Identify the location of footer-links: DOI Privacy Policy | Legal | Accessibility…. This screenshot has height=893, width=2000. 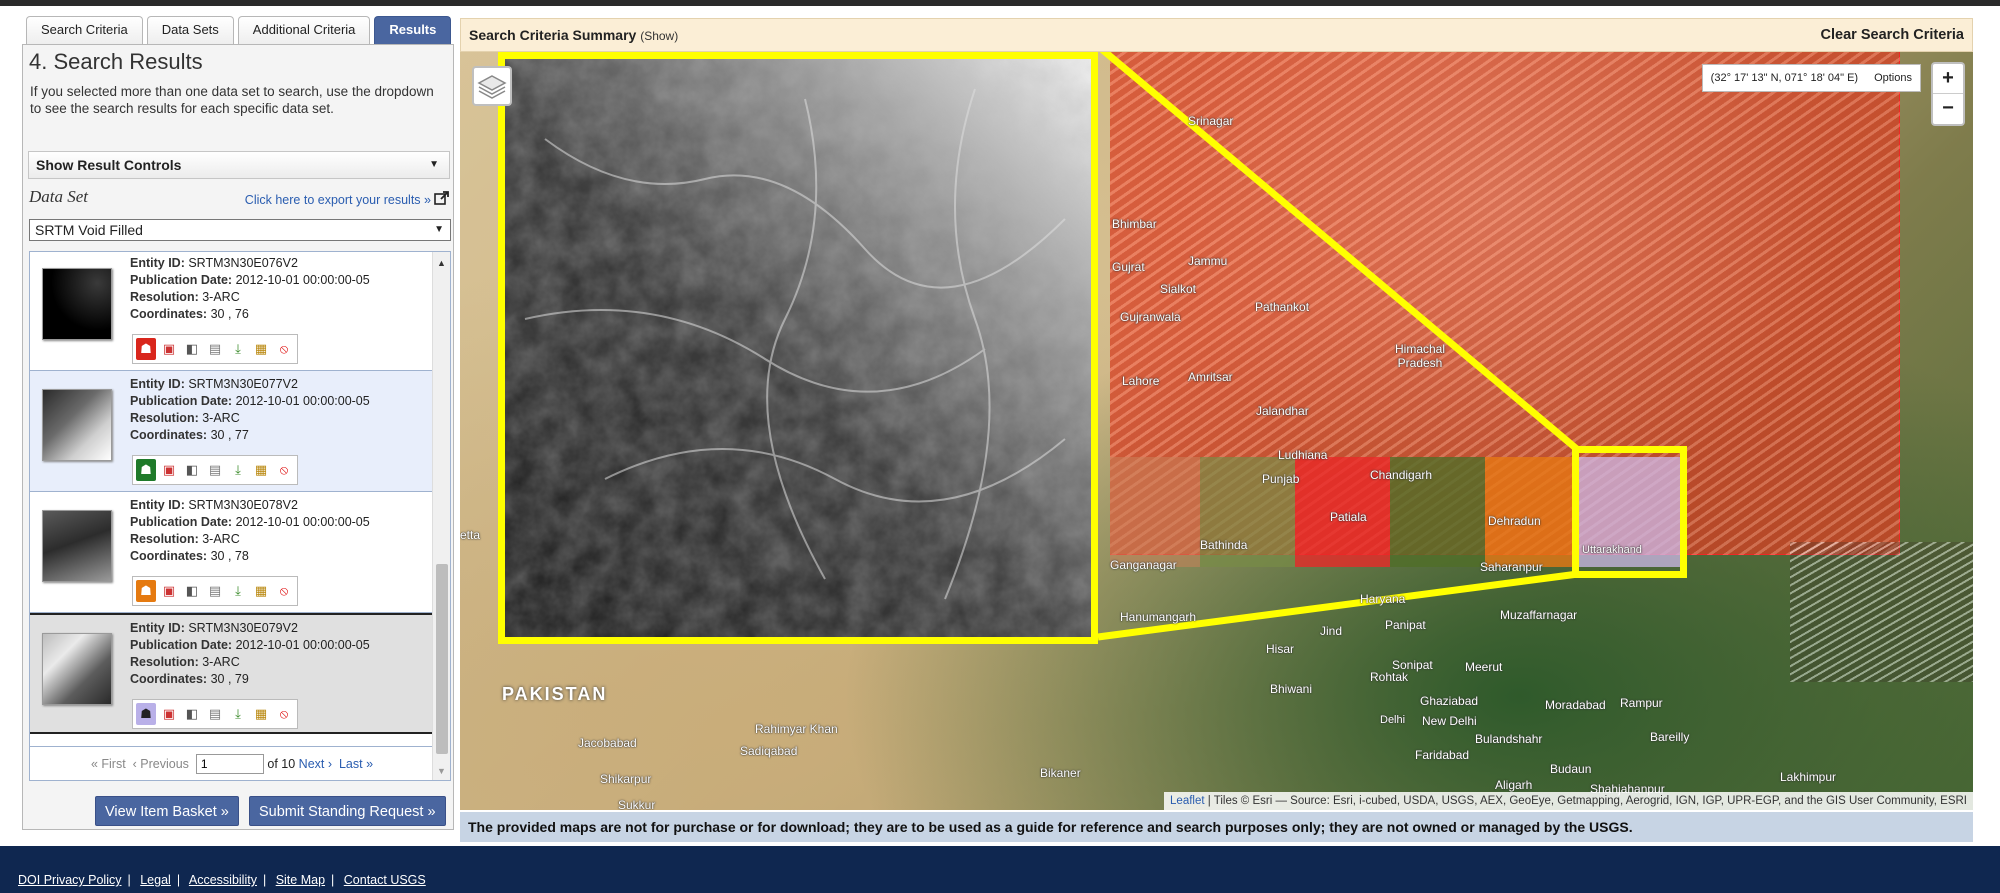
(222, 880).